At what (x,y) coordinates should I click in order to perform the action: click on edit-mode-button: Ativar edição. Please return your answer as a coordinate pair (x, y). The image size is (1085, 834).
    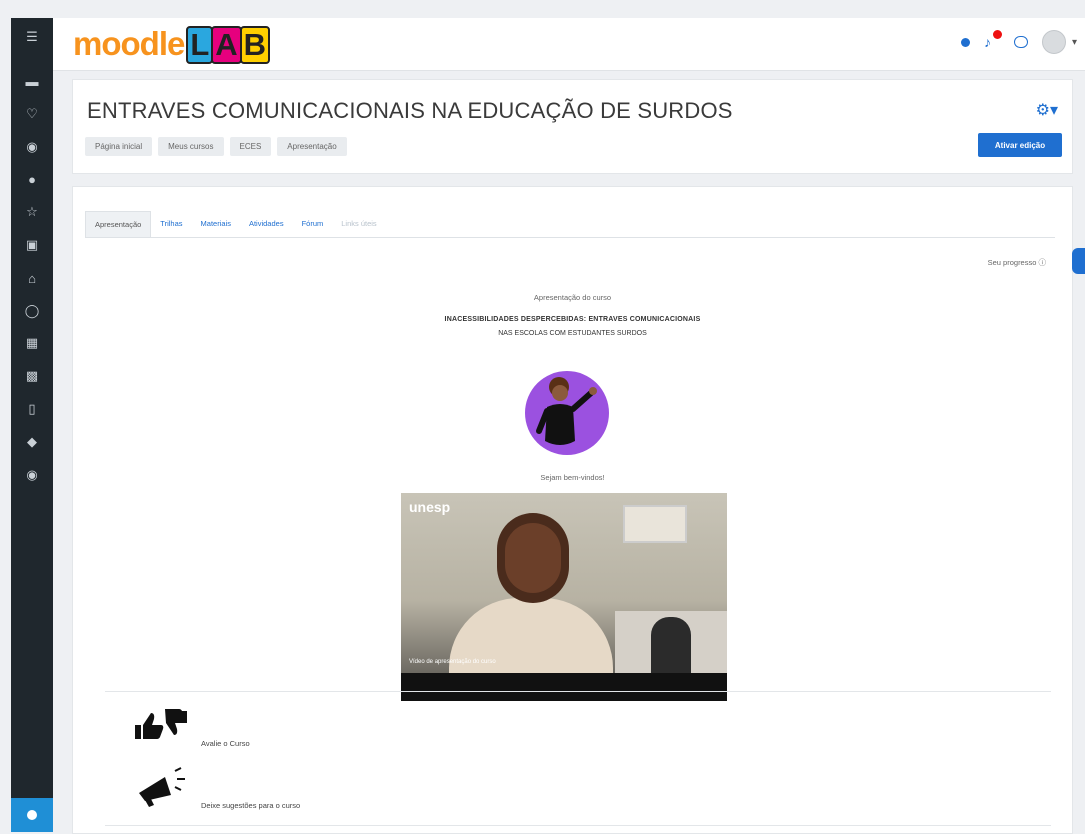
    Looking at the image, I should click on (1020, 145).